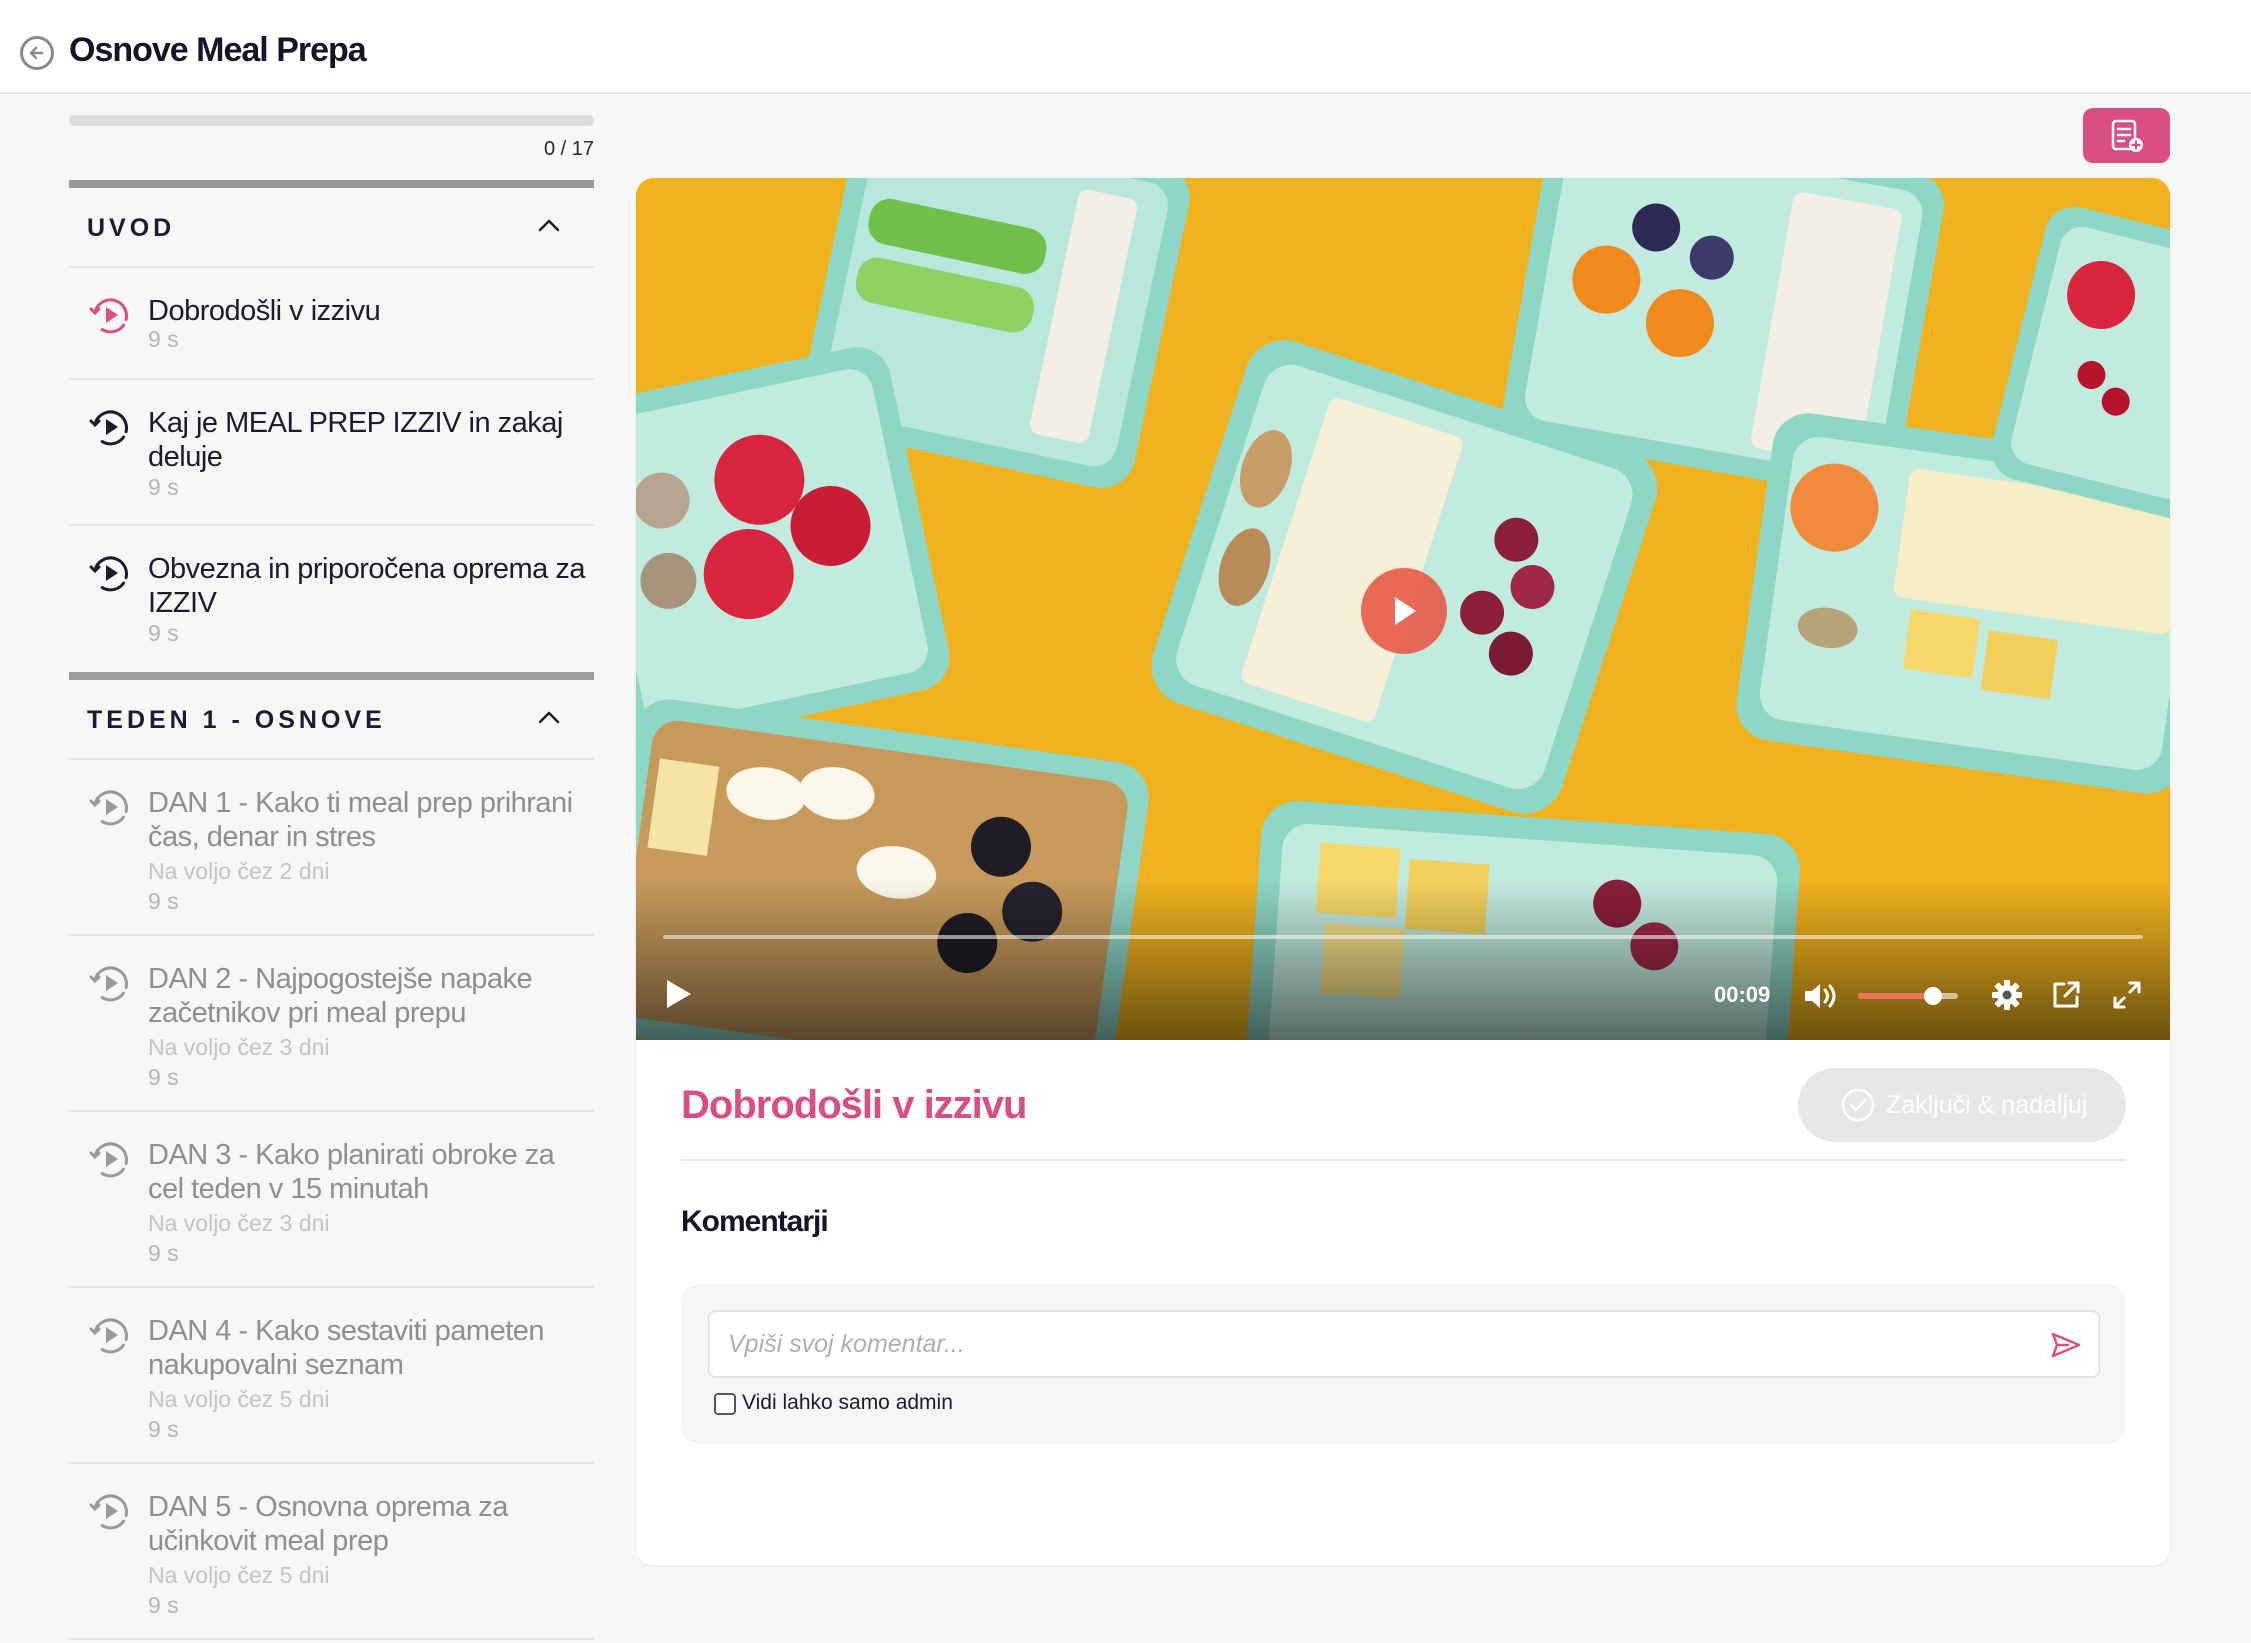 This screenshot has height=1643, width=2251. I want to click on lesson-item: Dobrodošli v izzivu 9 s, so click(331, 324).